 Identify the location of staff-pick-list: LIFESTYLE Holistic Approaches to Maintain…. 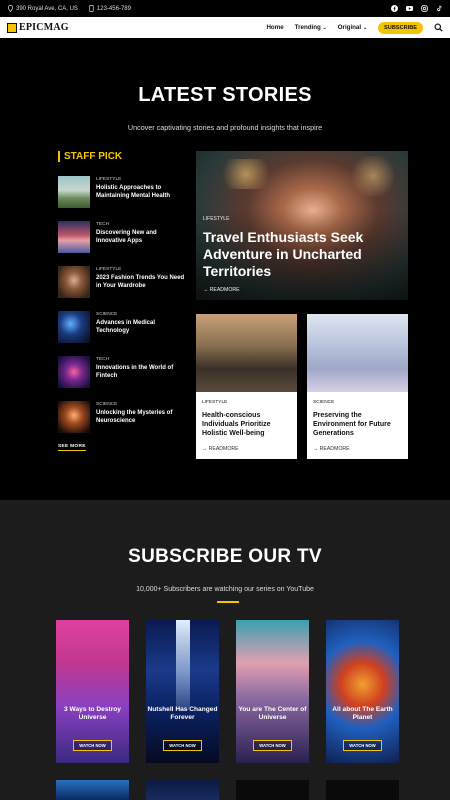
(123, 311).